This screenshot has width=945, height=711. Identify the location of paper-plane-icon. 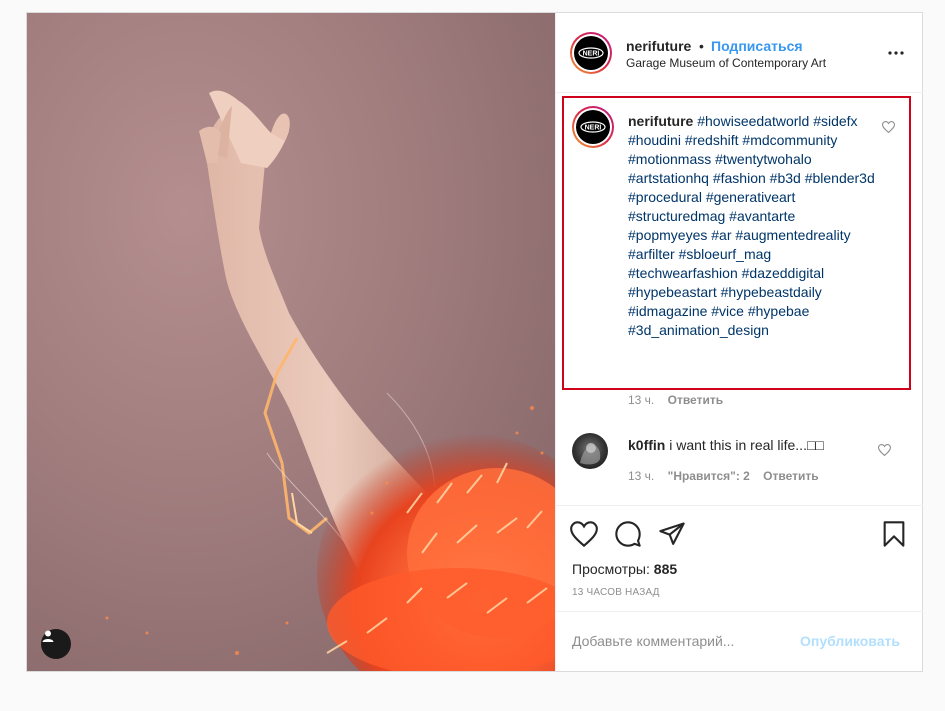
(672, 533).